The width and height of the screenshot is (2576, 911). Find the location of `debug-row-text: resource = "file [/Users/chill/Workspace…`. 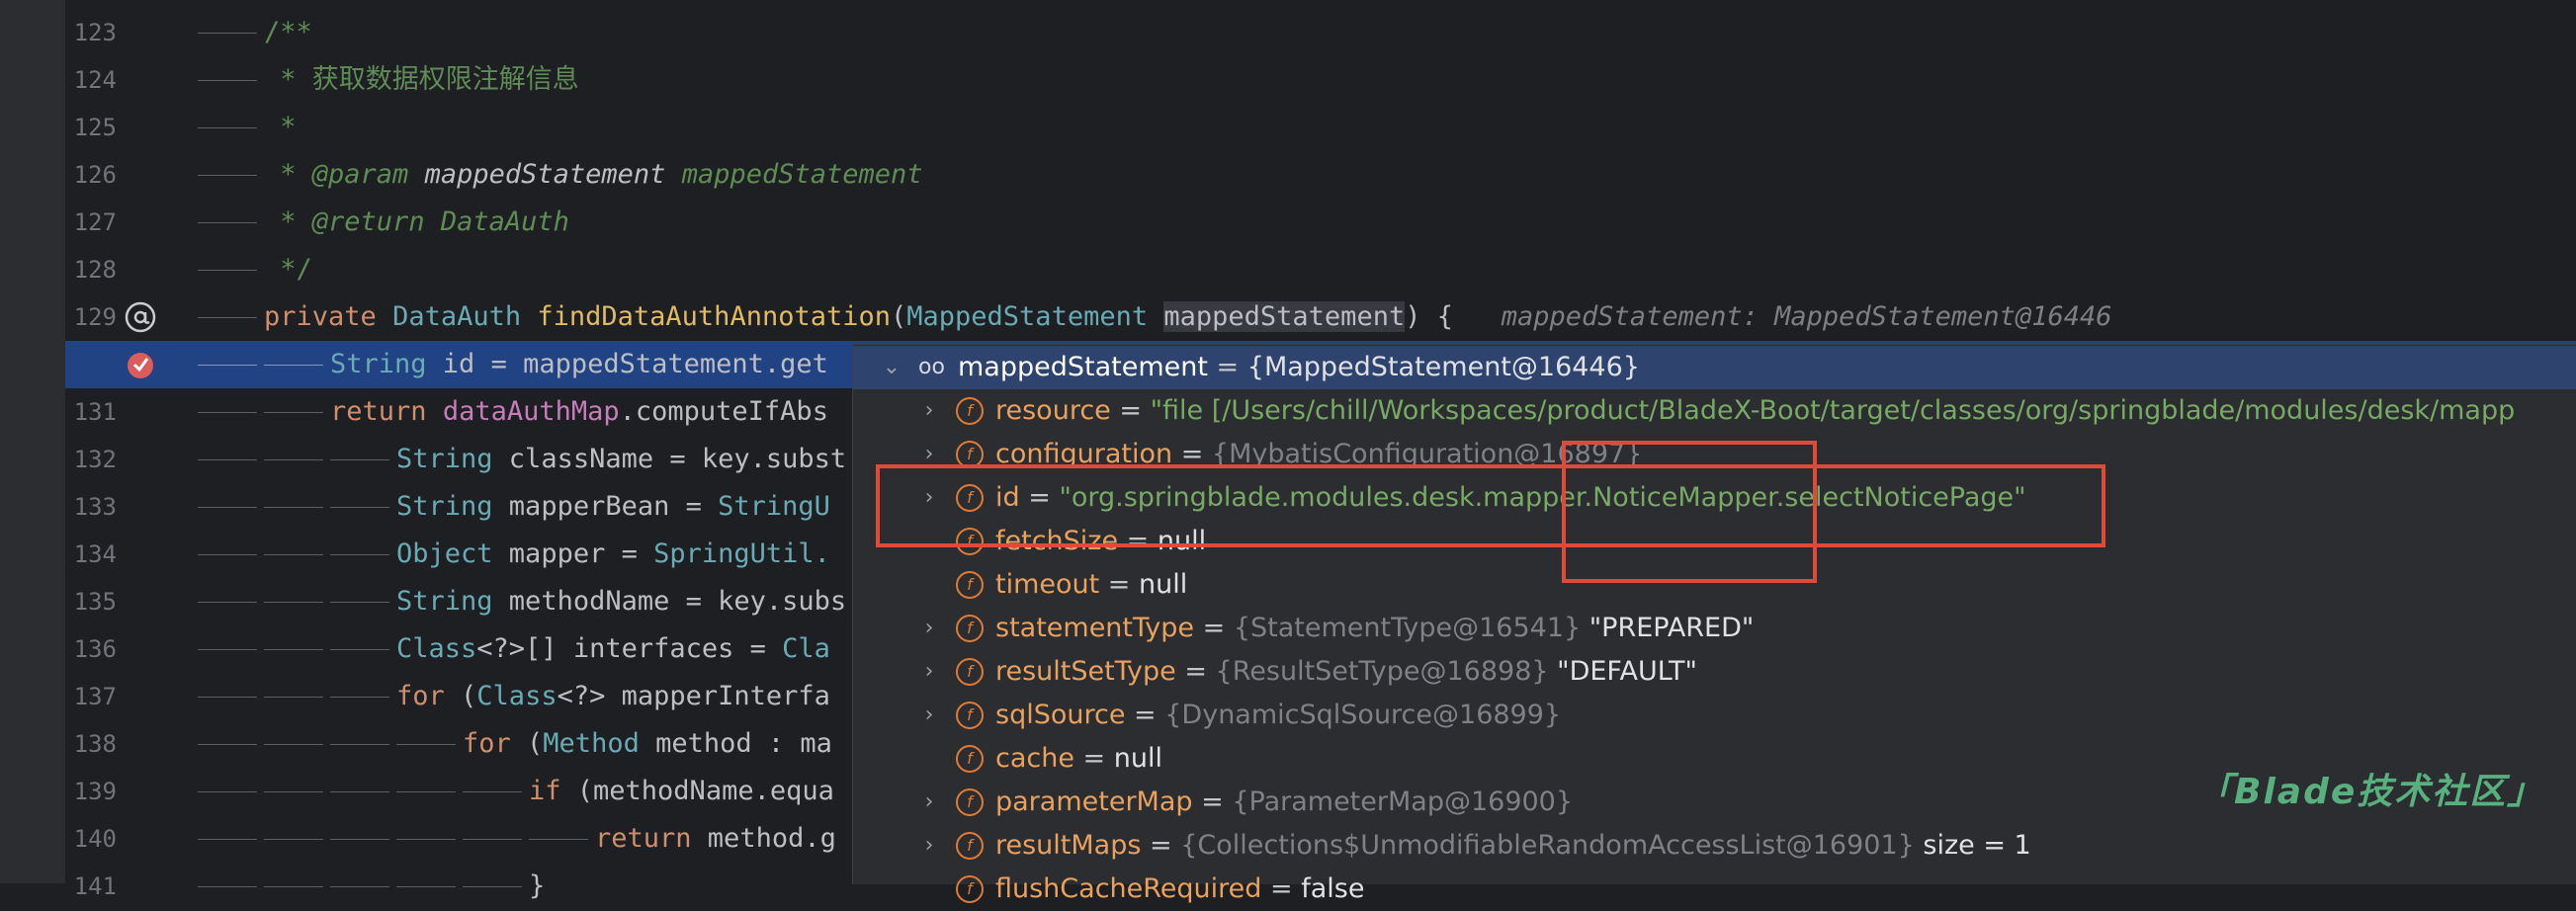

debug-row-text: resource = "file [/Users/chill/Workspace… is located at coordinates (1755, 410).